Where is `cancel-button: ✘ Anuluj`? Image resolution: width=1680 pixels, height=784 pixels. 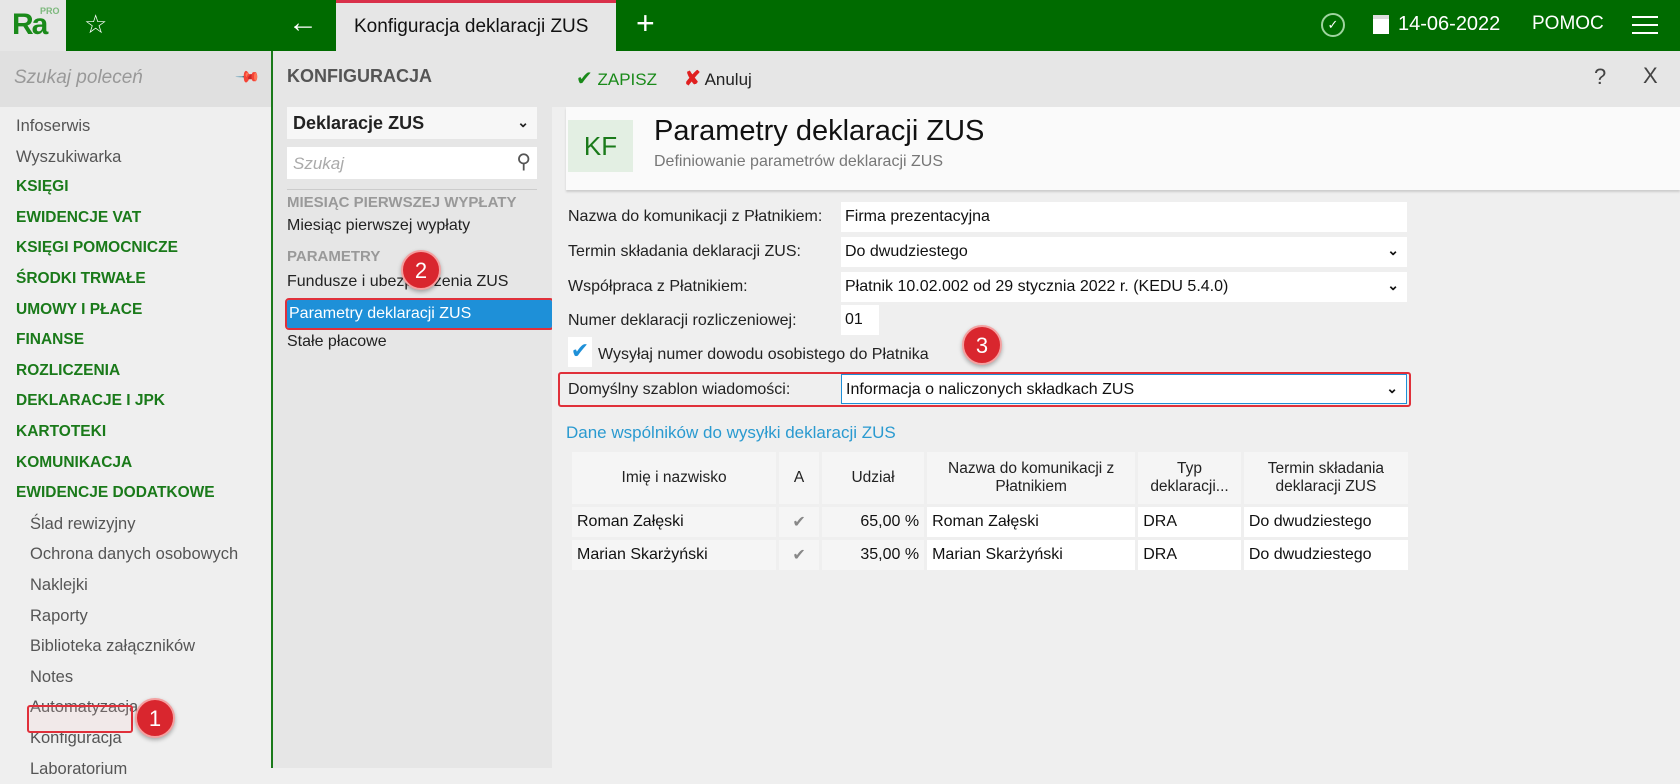 cancel-button: ✘ Anuluj is located at coordinates (718, 78).